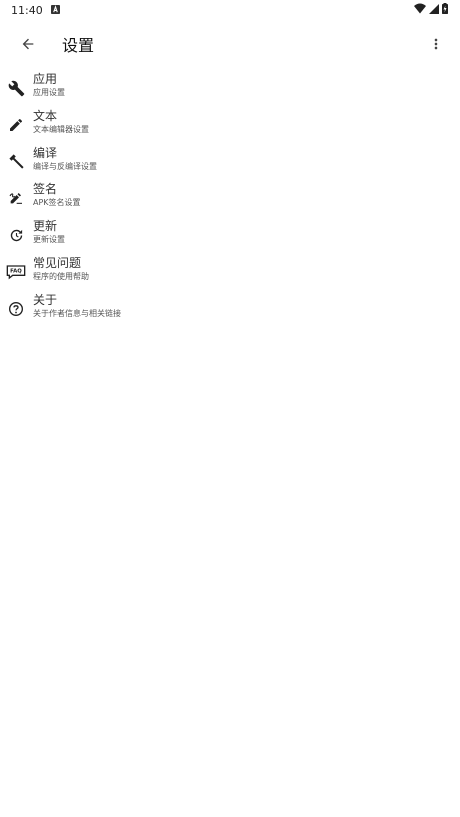 The image size is (460, 817). Describe the element at coordinates (16, 309) in the screenshot. I see `help-circle-icon` at that location.